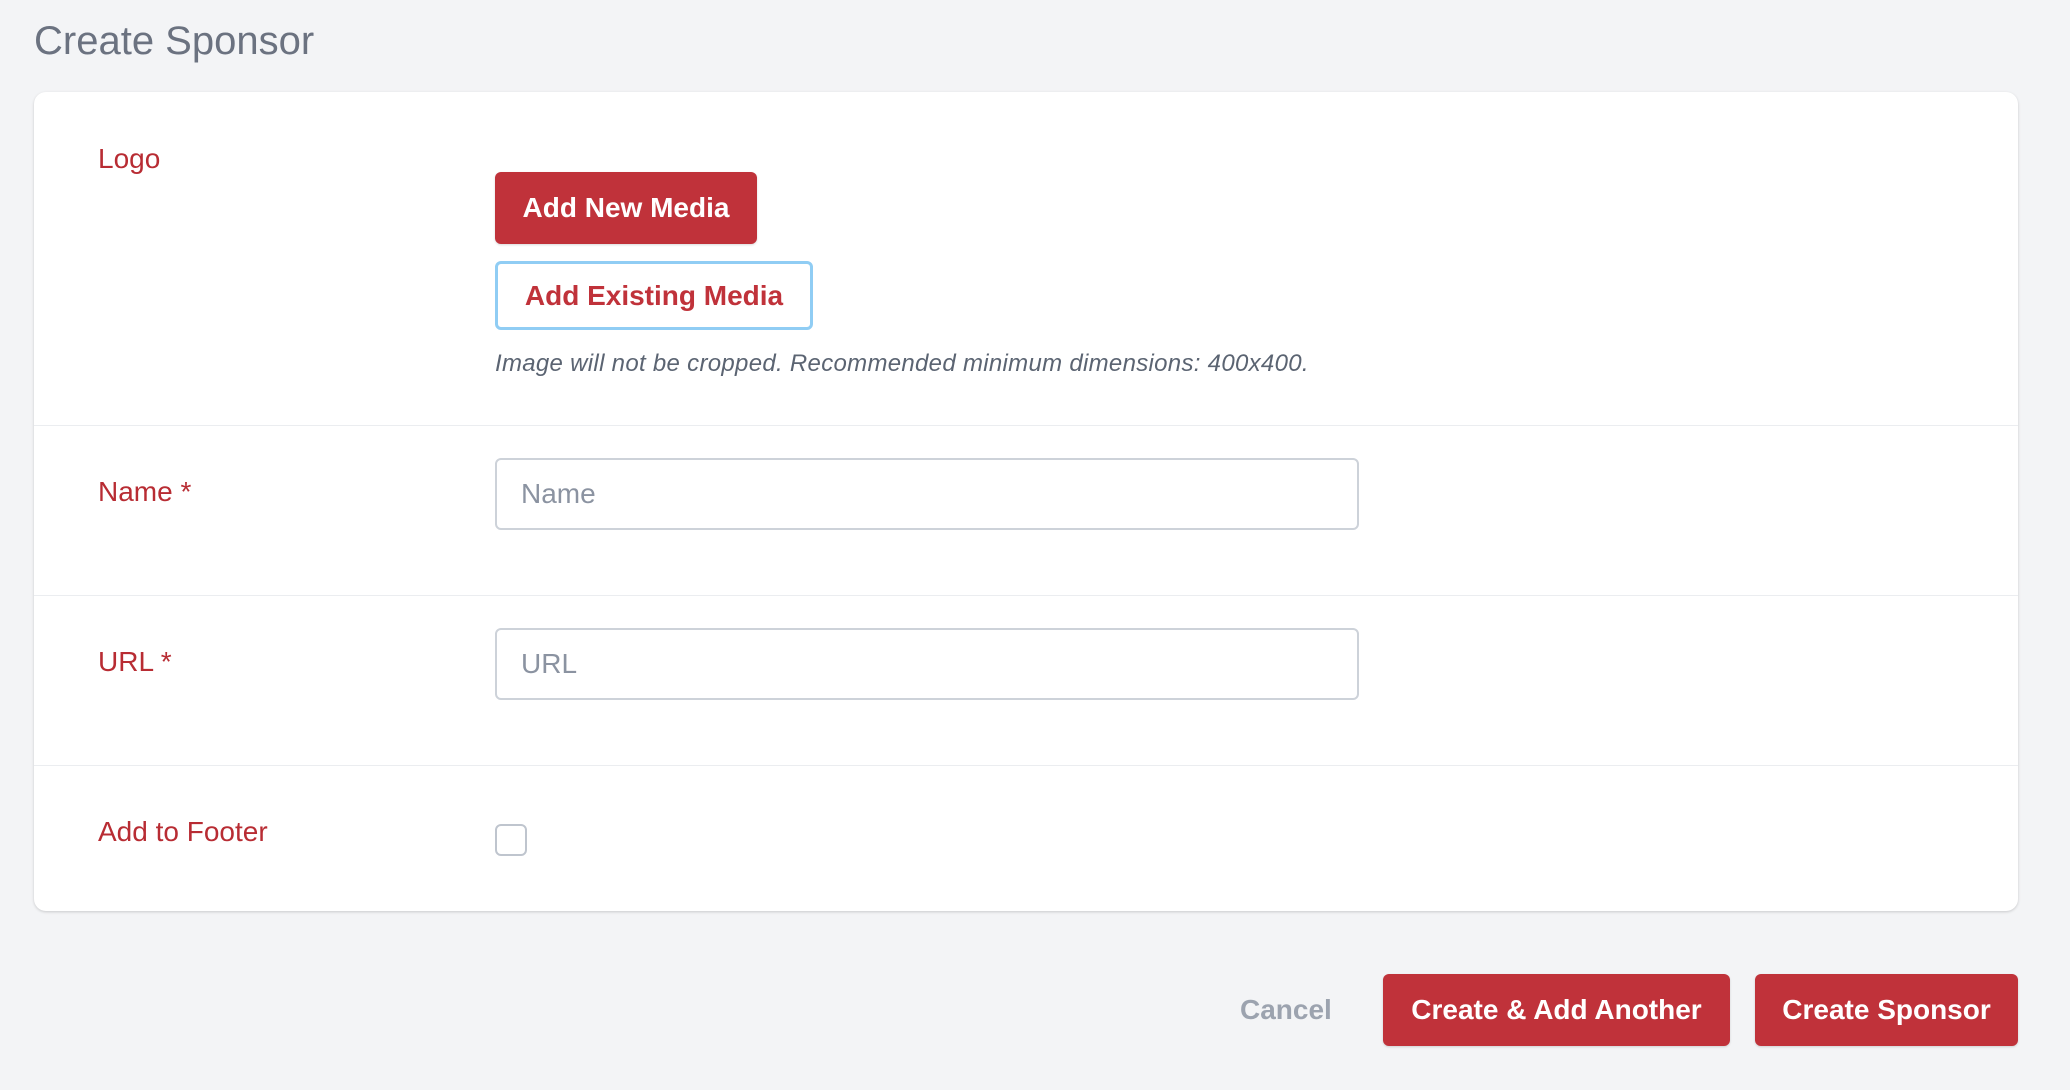 The height and width of the screenshot is (1090, 2070). I want to click on name-row: Name *, so click(1026, 511).